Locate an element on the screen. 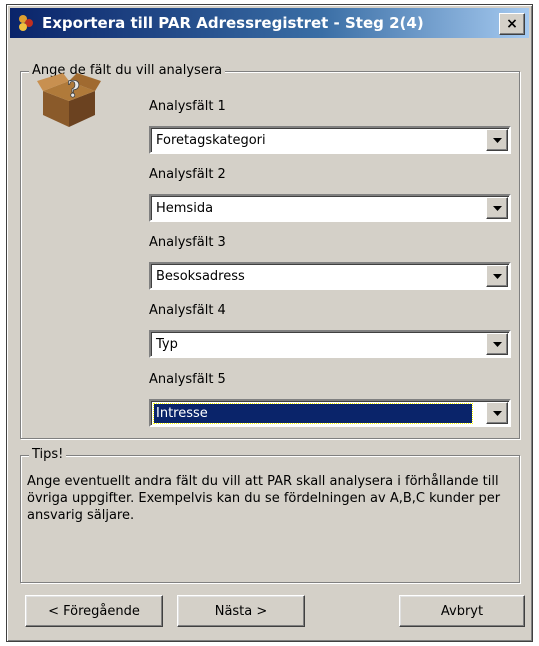  par-app-icon is located at coordinates (26, 23).